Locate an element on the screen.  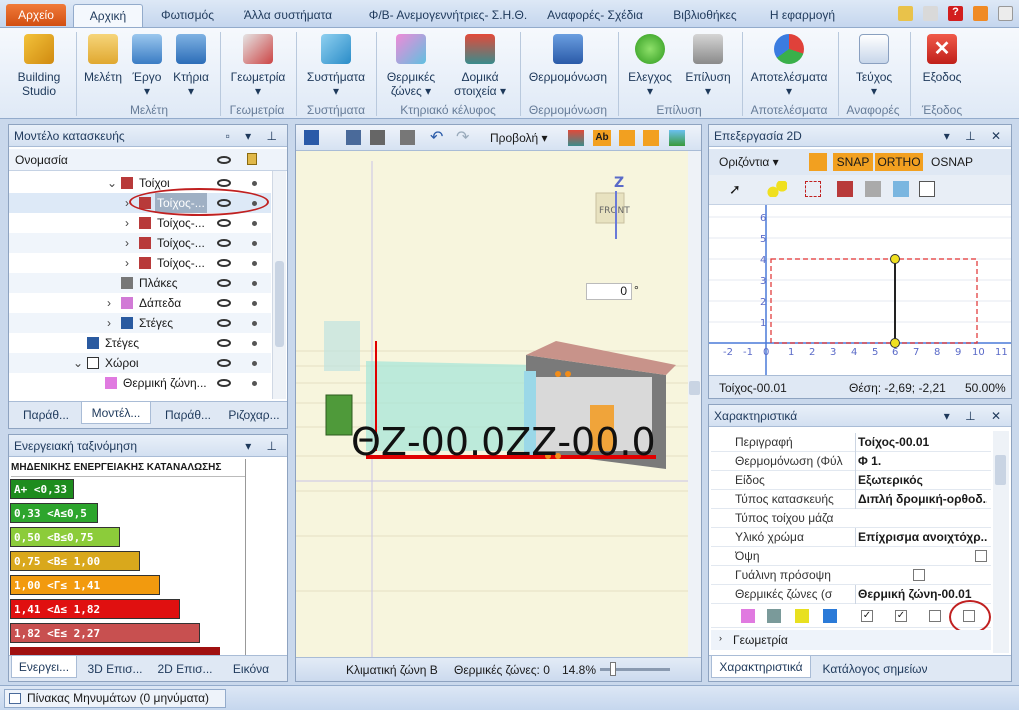
tab-lighting: Φωτισμός is located at coordinates (187, 15).